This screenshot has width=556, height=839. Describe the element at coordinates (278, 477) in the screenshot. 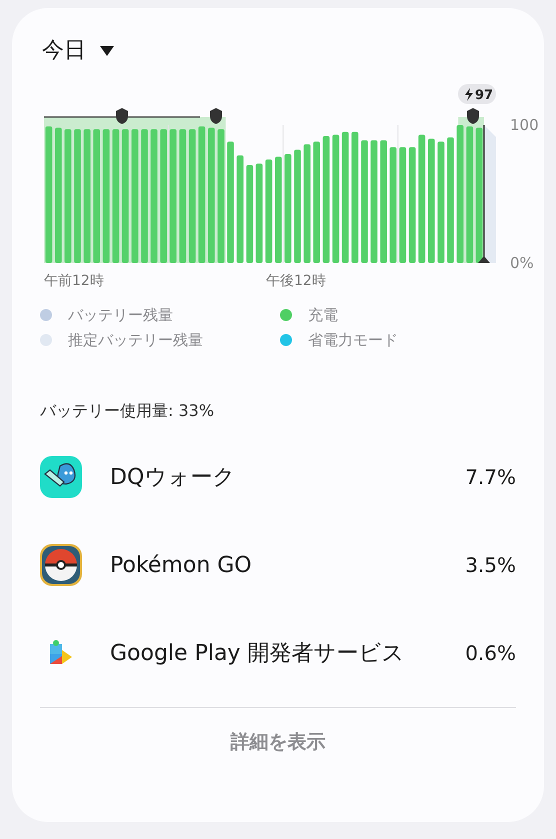

I see `app-row: DQウォーク 7.7%` at that location.